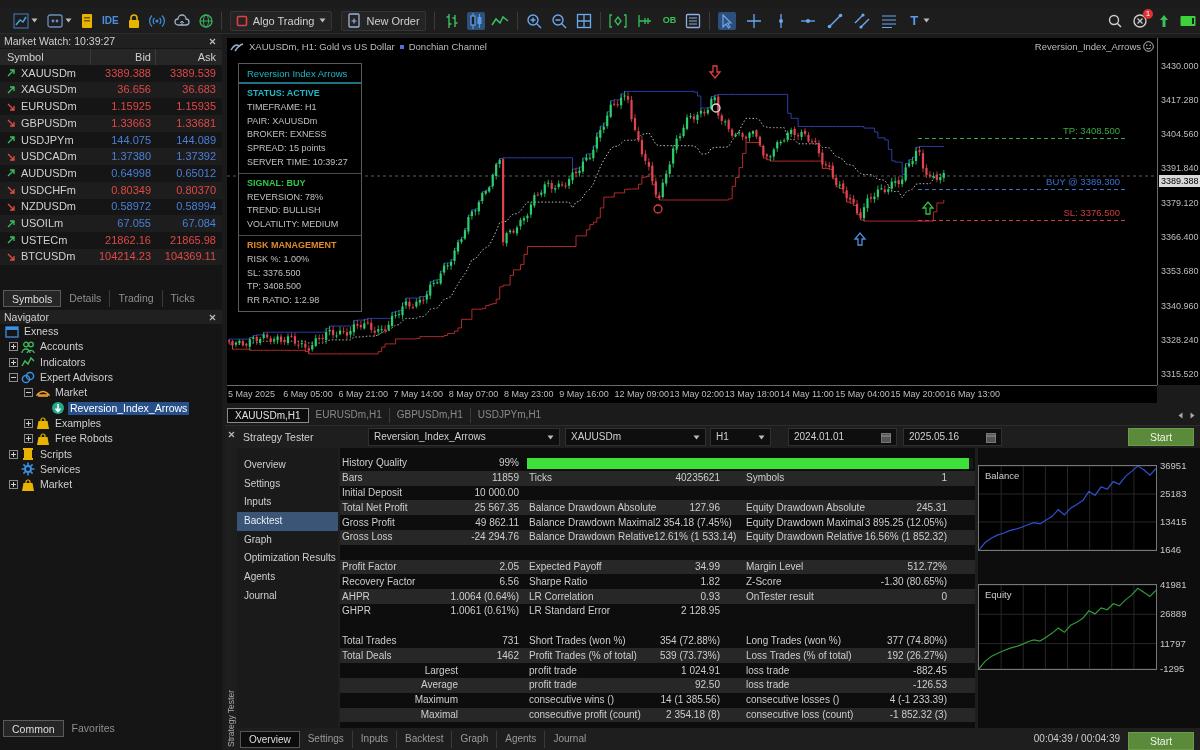 The width and height of the screenshot is (1200, 750). Describe the element at coordinates (429, 415) in the screenshot. I see `chart-tab: GBPUSDm,H1` at that location.